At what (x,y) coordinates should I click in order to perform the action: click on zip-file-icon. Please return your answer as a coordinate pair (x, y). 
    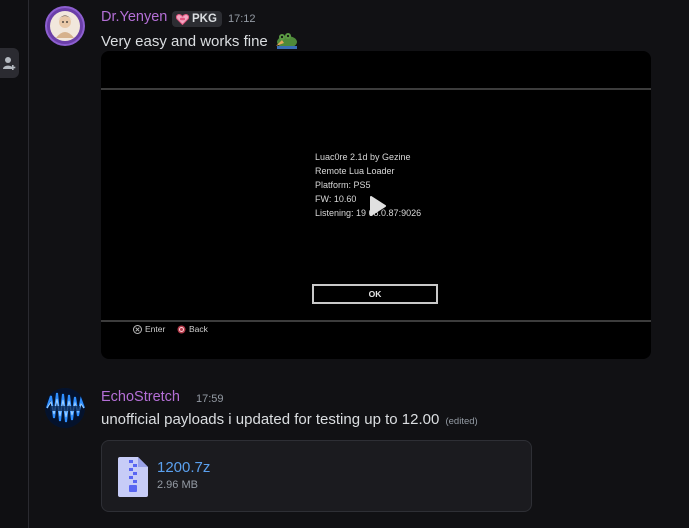
    Looking at the image, I should click on (133, 477).